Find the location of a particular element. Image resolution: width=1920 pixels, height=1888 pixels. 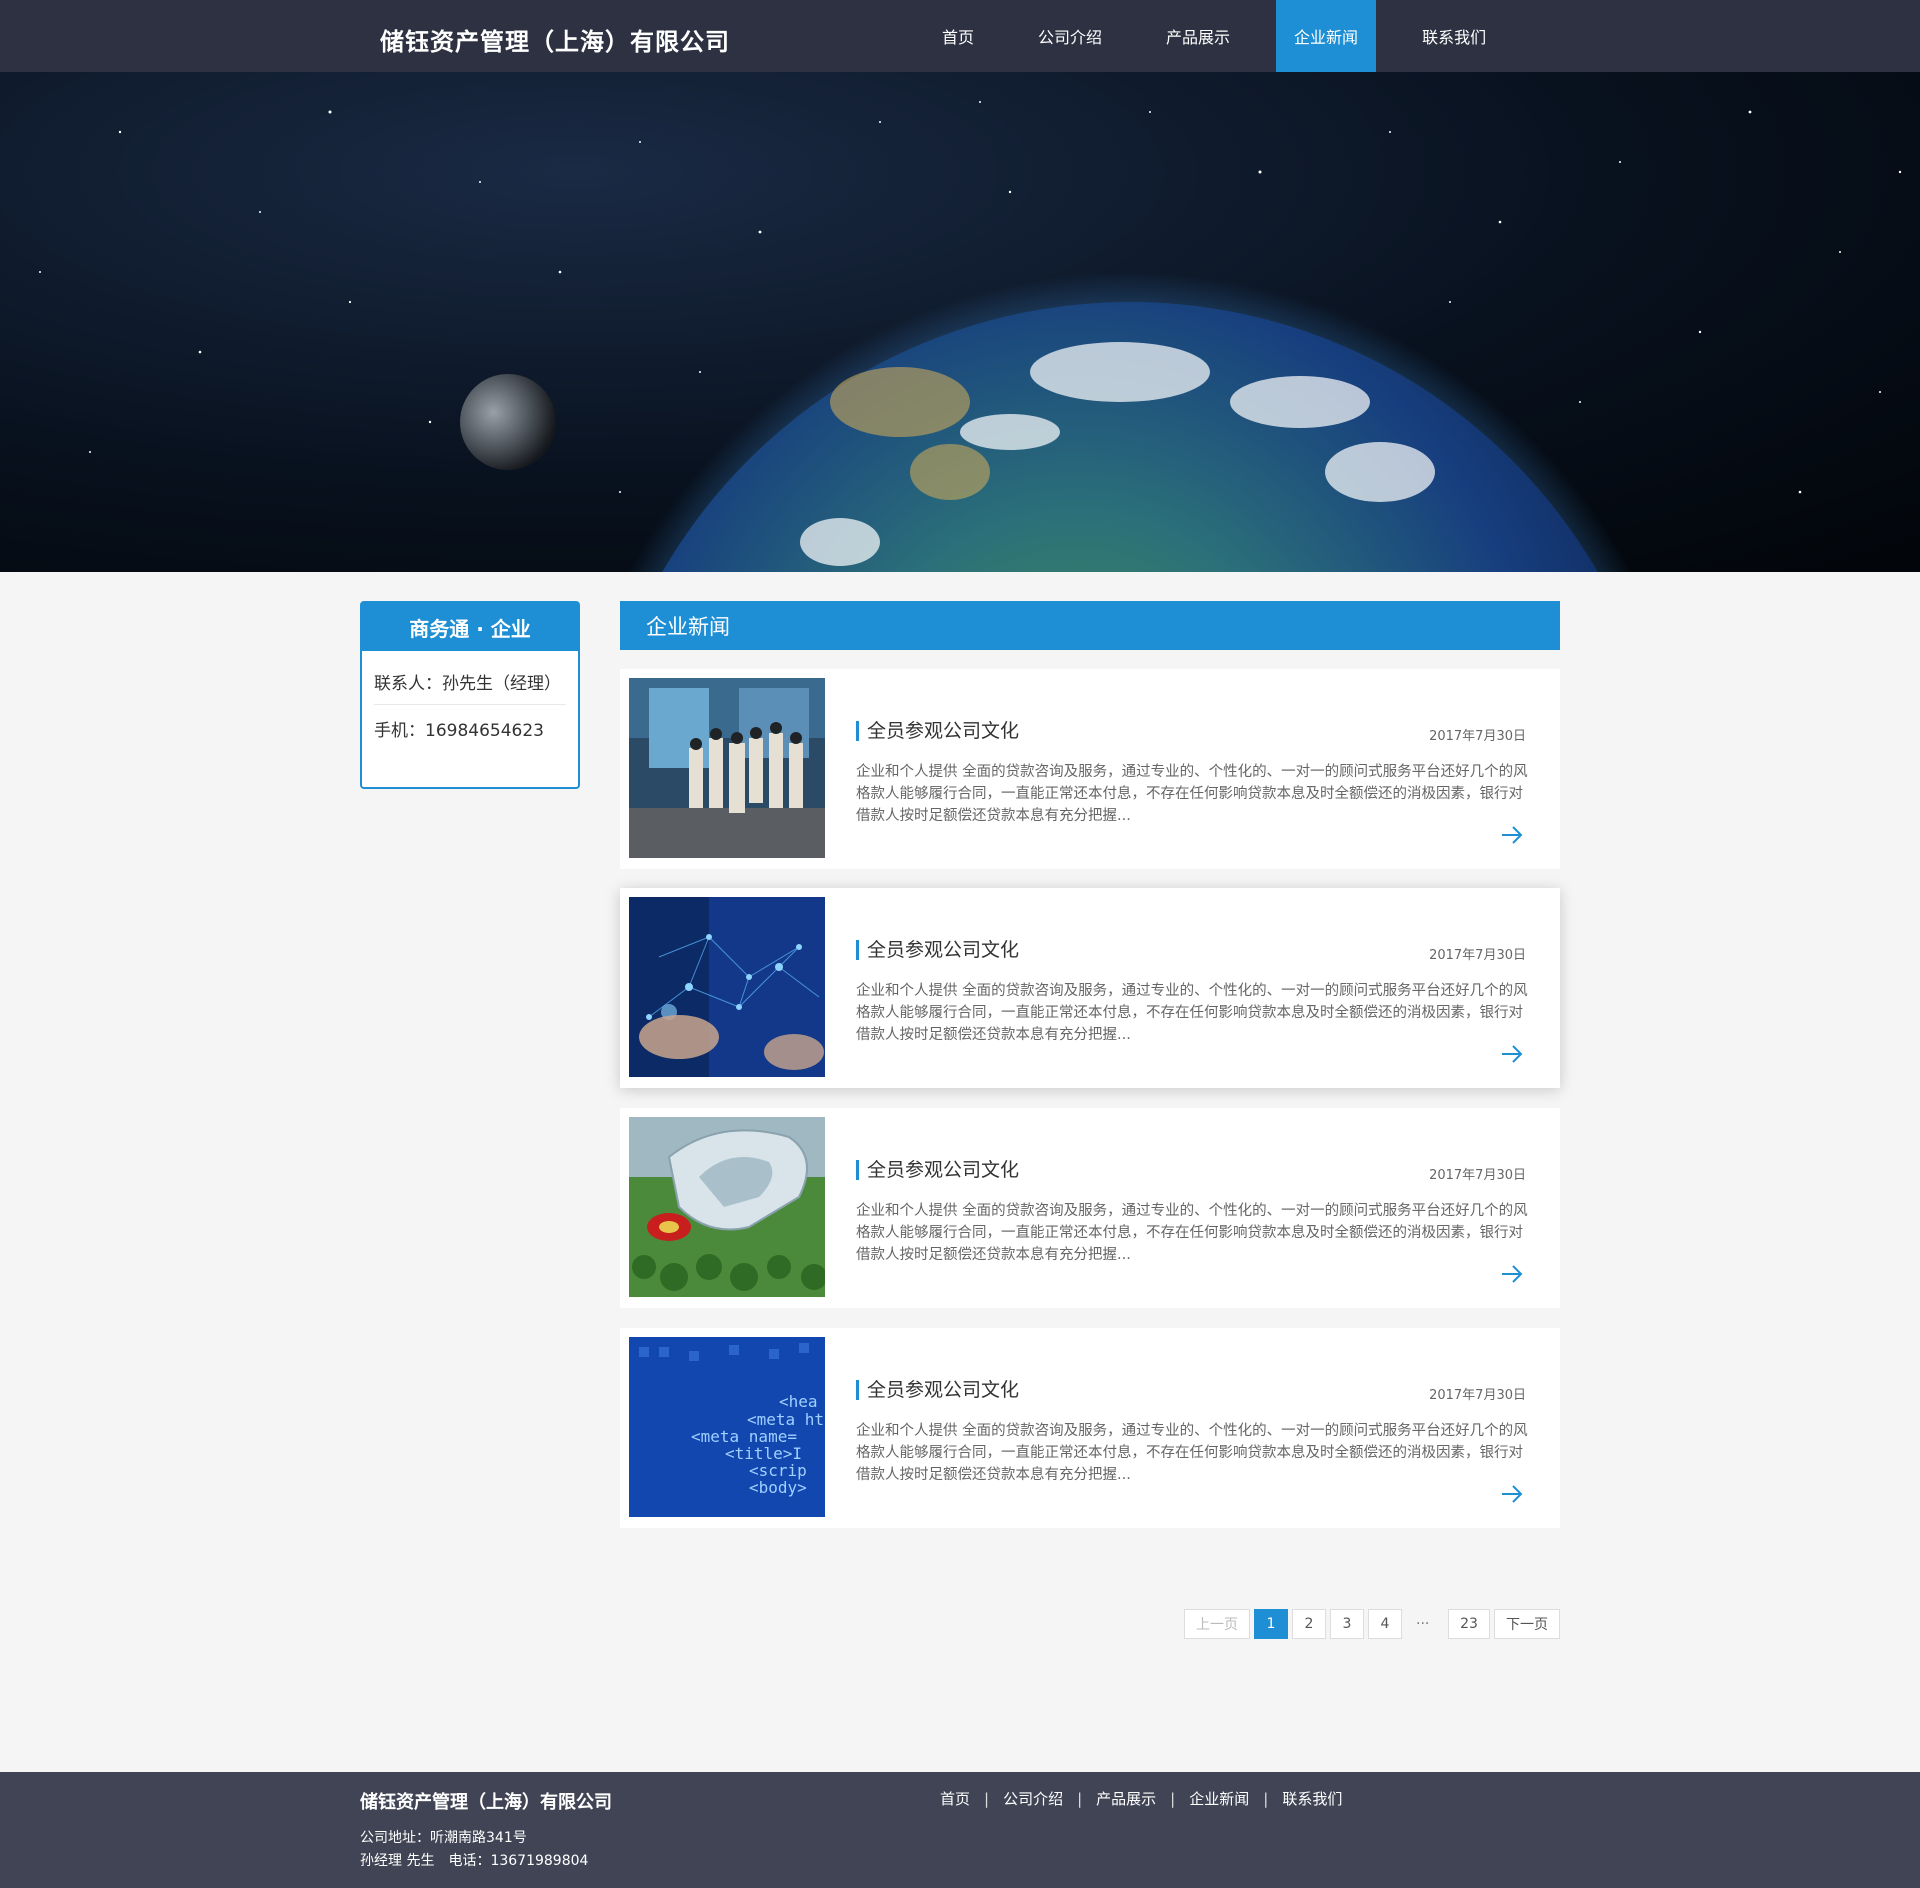

exhibition-visit-image is located at coordinates (727, 768).